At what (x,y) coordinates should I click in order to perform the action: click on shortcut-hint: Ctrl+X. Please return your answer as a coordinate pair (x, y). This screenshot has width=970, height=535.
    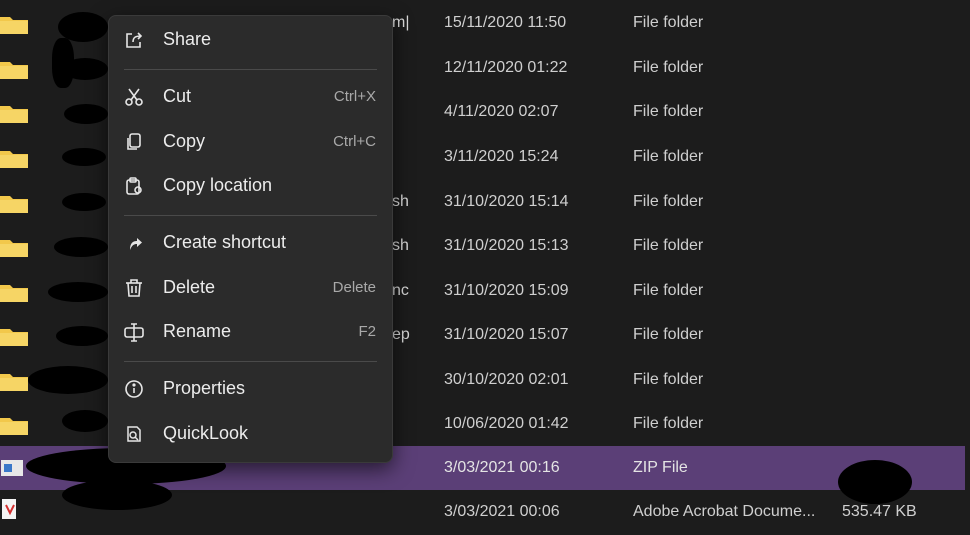
    Looking at the image, I should click on (354, 96).